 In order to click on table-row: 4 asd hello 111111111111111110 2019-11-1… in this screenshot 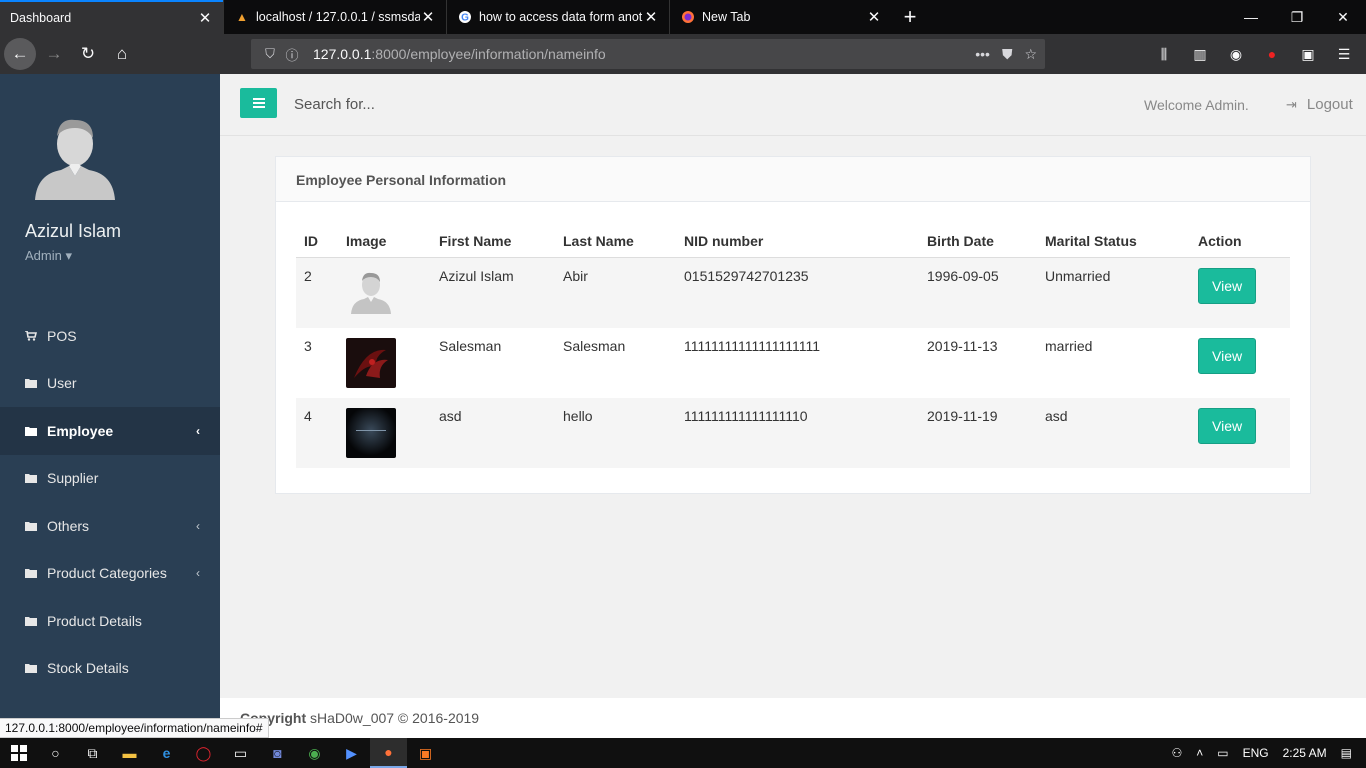, I will do `click(793, 433)`.